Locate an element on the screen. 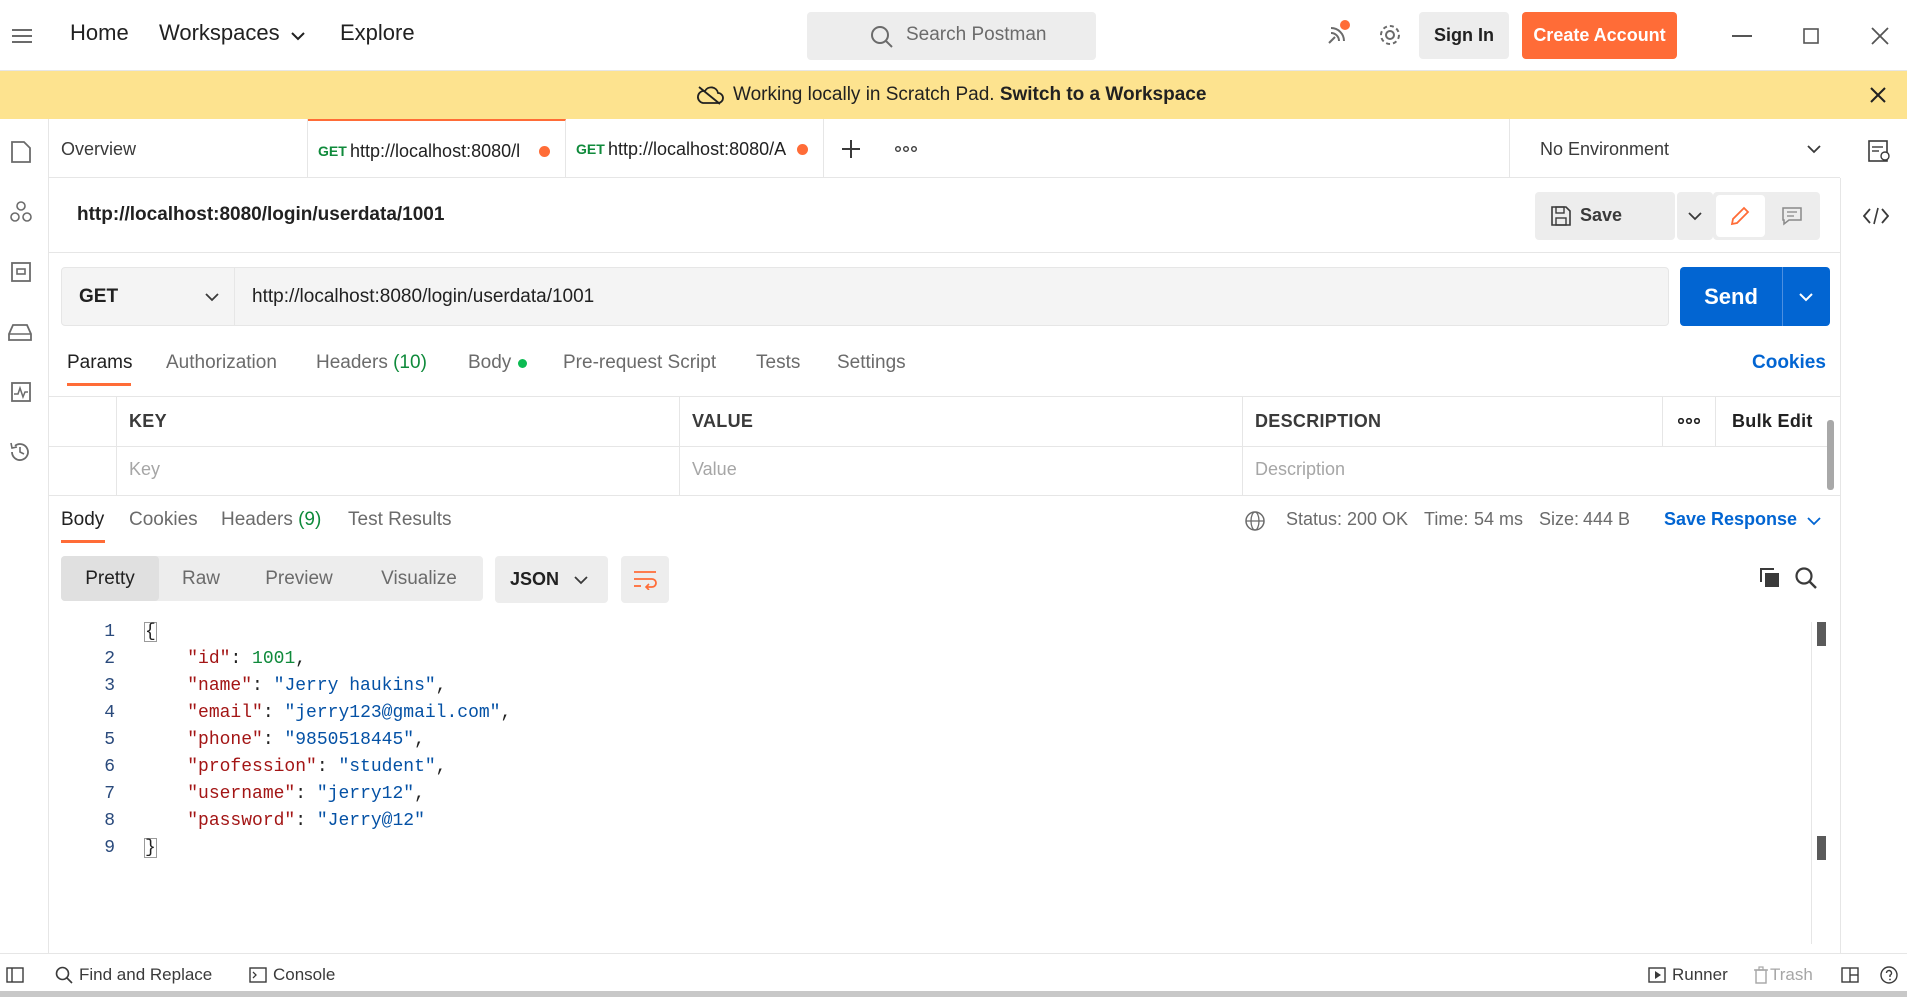  tab-authorization: Authorization is located at coordinates (221, 363).